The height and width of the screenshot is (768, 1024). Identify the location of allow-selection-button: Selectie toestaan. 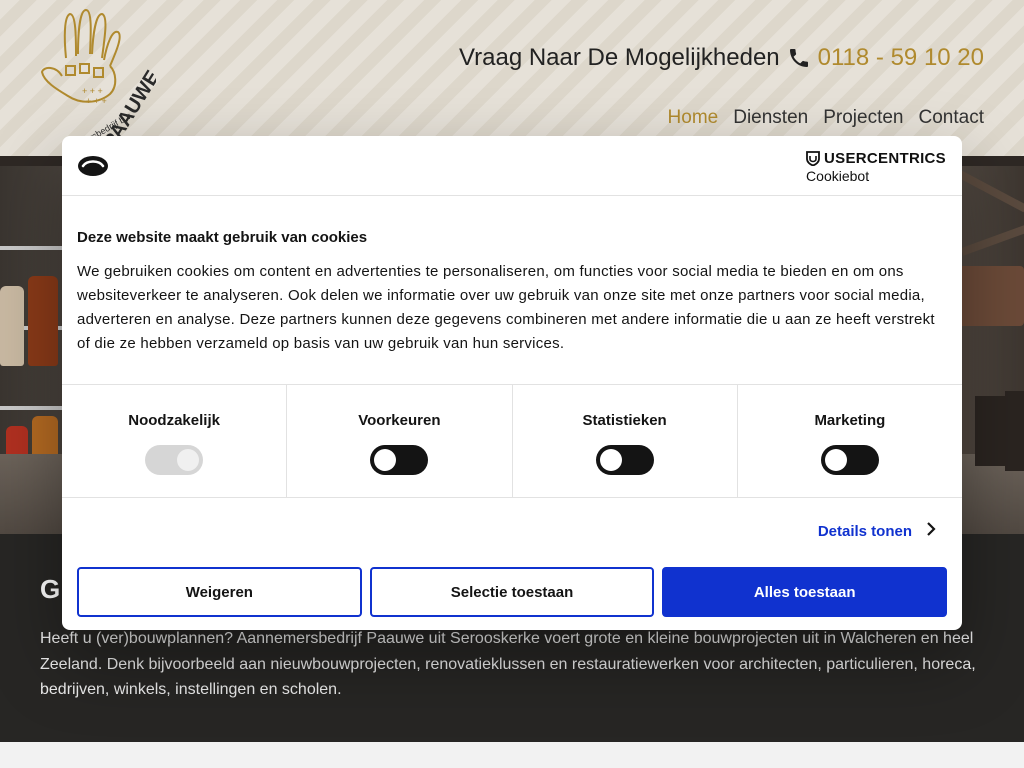
(512, 592).